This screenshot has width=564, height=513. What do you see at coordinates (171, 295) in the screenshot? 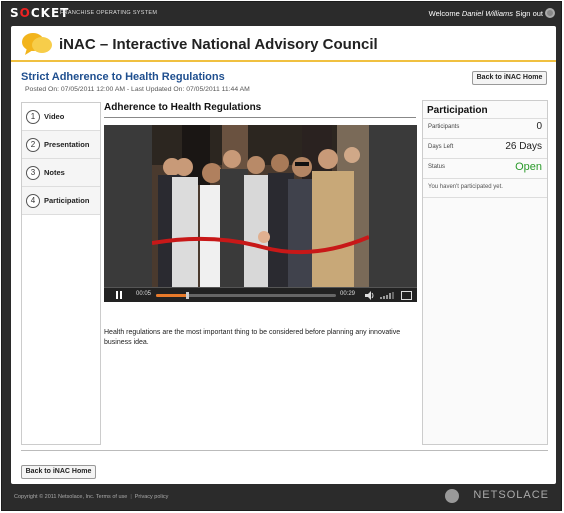
I see `seek-bar-progress` at bounding box center [171, 295].